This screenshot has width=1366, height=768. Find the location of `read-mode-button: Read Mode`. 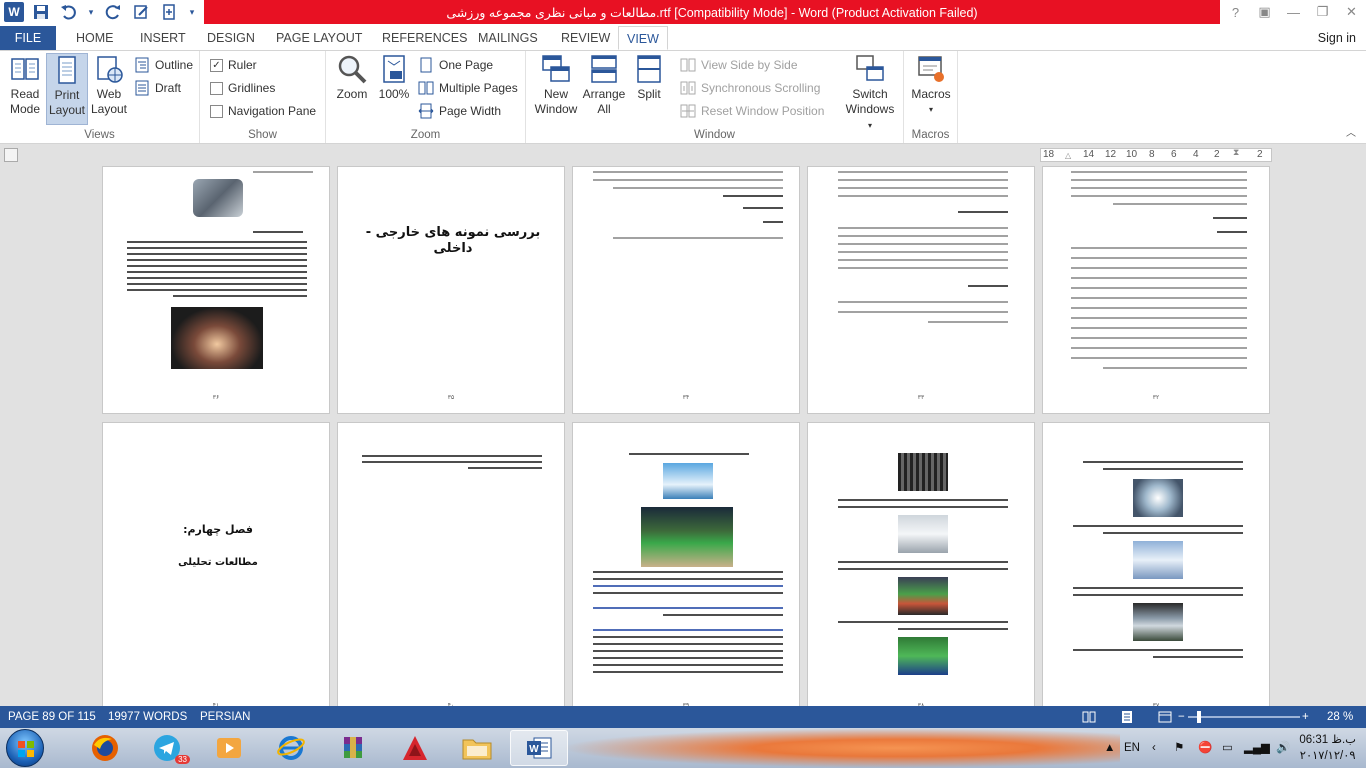

read-mode-button: Read Mode is located at coordinates (25, 89).